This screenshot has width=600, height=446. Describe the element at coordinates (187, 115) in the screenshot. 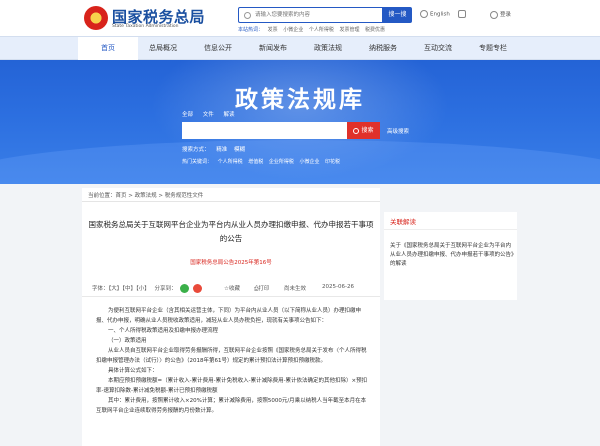

I see `scope-tab-all: 全部` at that location.